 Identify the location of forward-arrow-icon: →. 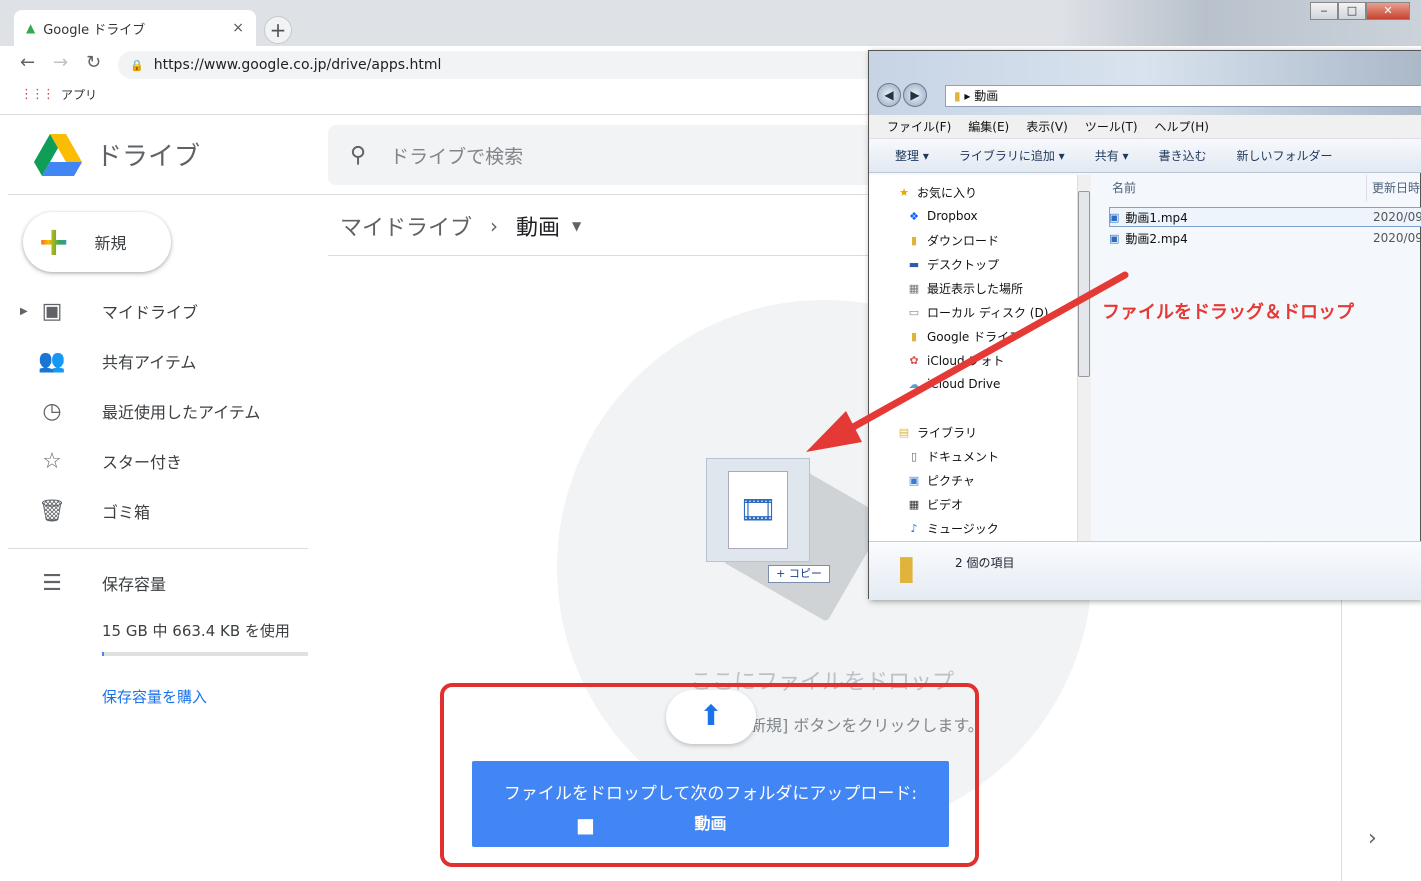
(60, 62).